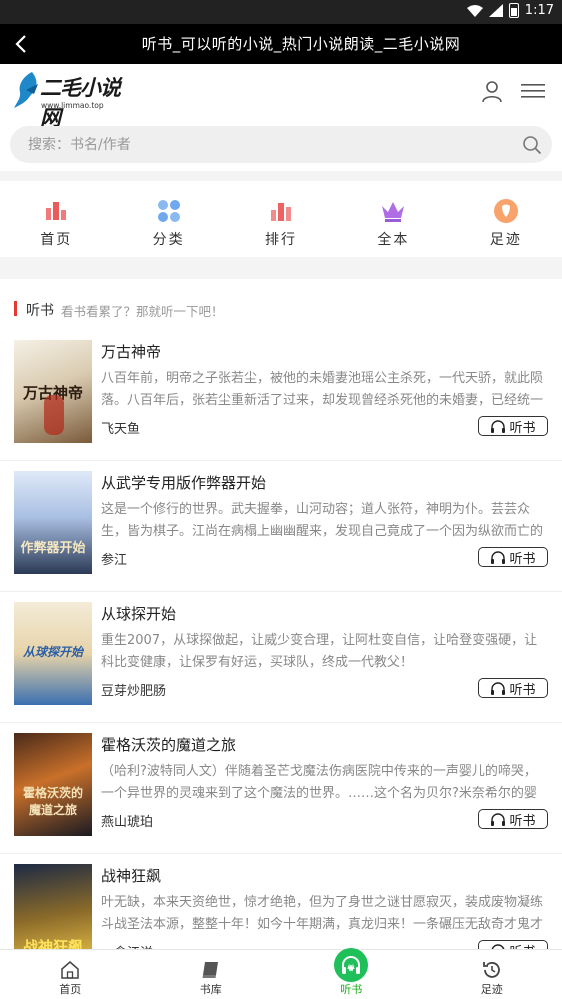 This screenshot has height=999, width=562. Describe the element at coordinates (393, 240) in the screenshot. I see `nav-label: 全本` at that location.